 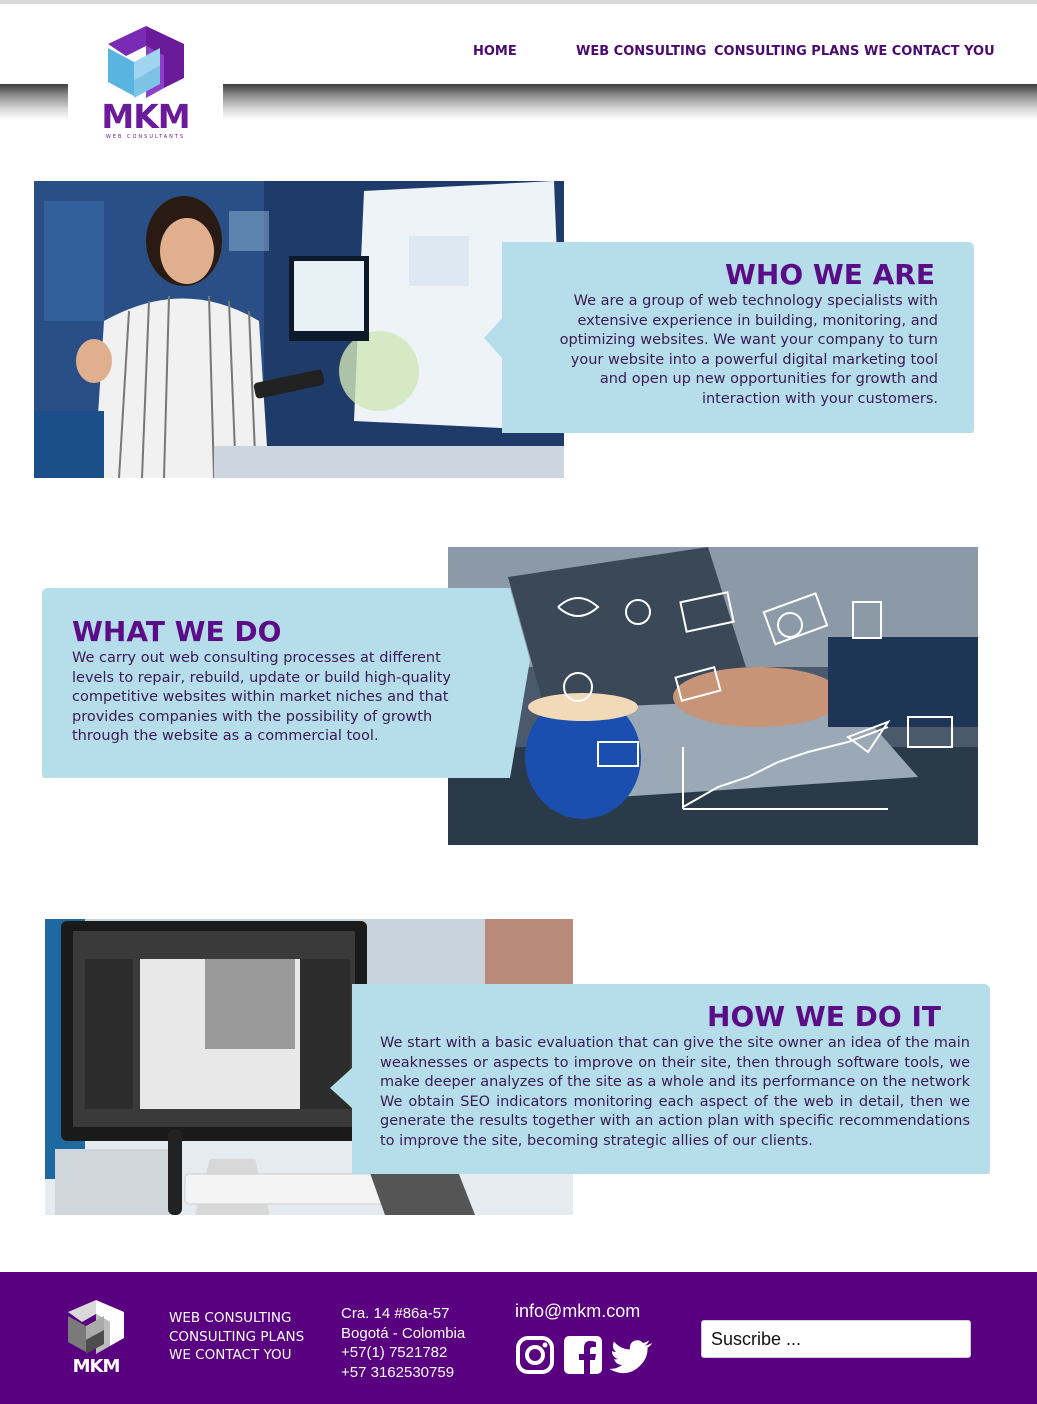 What do you see at coordinates (177, 631) in the screenshot?
I see `what-we-do-title: WHAT WE DO` at bounding box center [177, 631].